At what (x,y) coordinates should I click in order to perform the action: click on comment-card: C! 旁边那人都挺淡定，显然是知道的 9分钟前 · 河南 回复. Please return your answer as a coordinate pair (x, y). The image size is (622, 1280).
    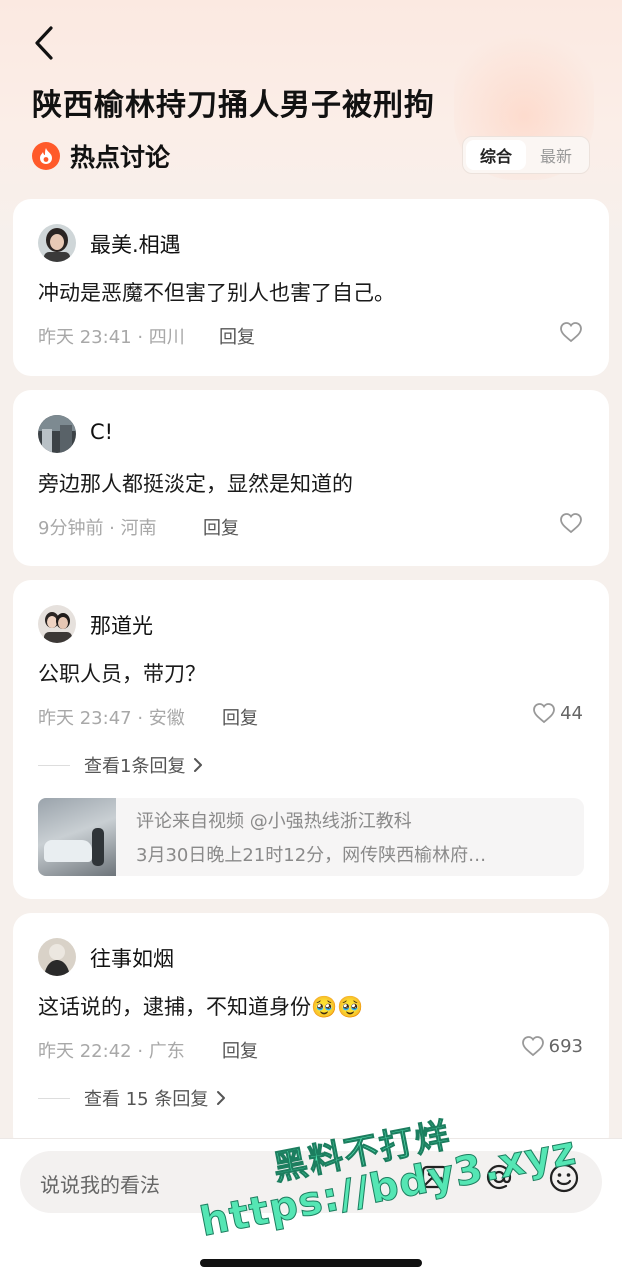
    Looking at the image, I should click on (311, 478).